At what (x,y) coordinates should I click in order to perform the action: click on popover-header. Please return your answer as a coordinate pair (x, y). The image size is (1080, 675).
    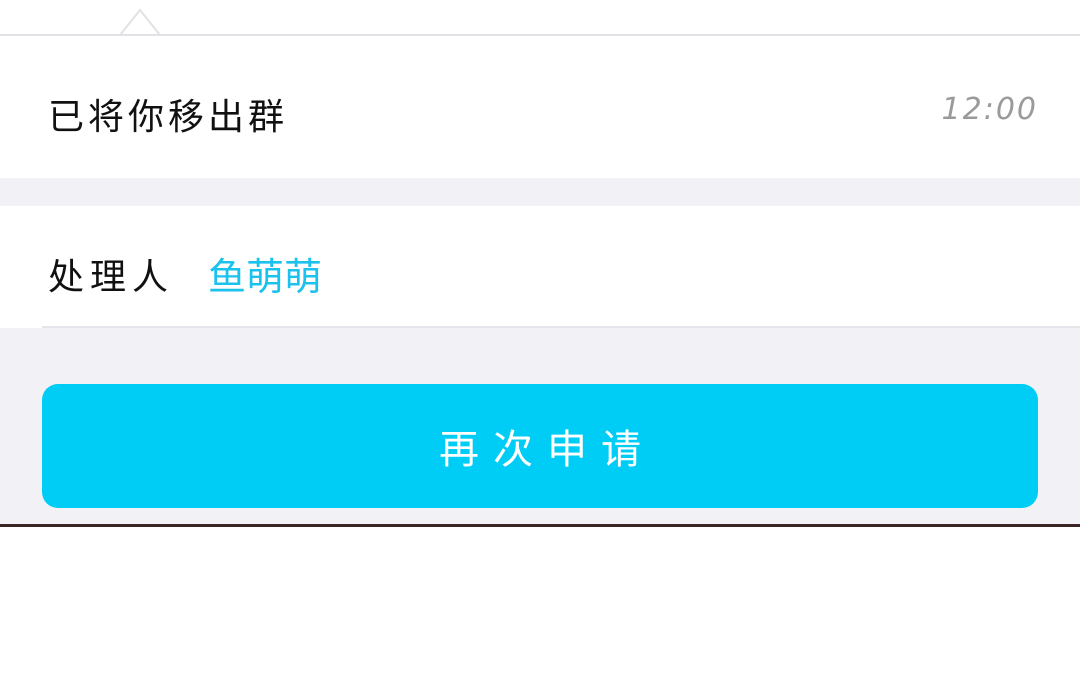
    Looking at the image, I should click on (540, 18).